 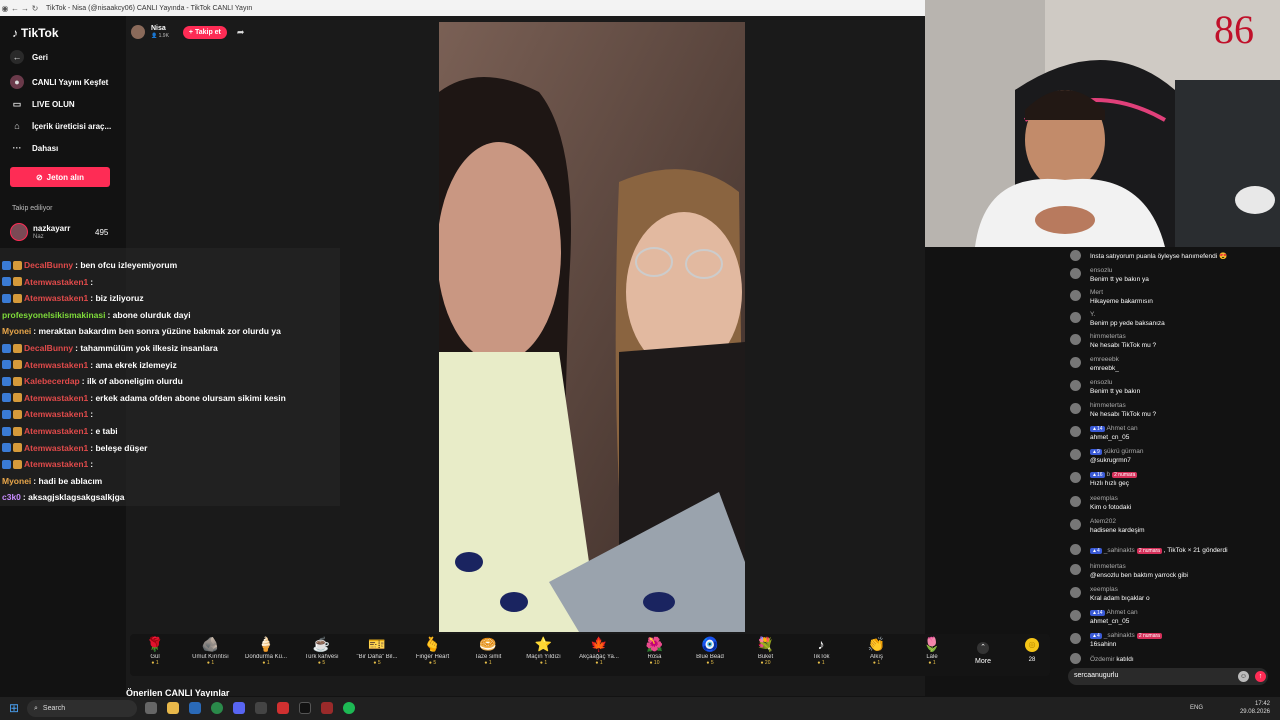 I want to click on gift-item: ⭐ Maçın Yıldızı ● 1, so click(x=544, y=655).